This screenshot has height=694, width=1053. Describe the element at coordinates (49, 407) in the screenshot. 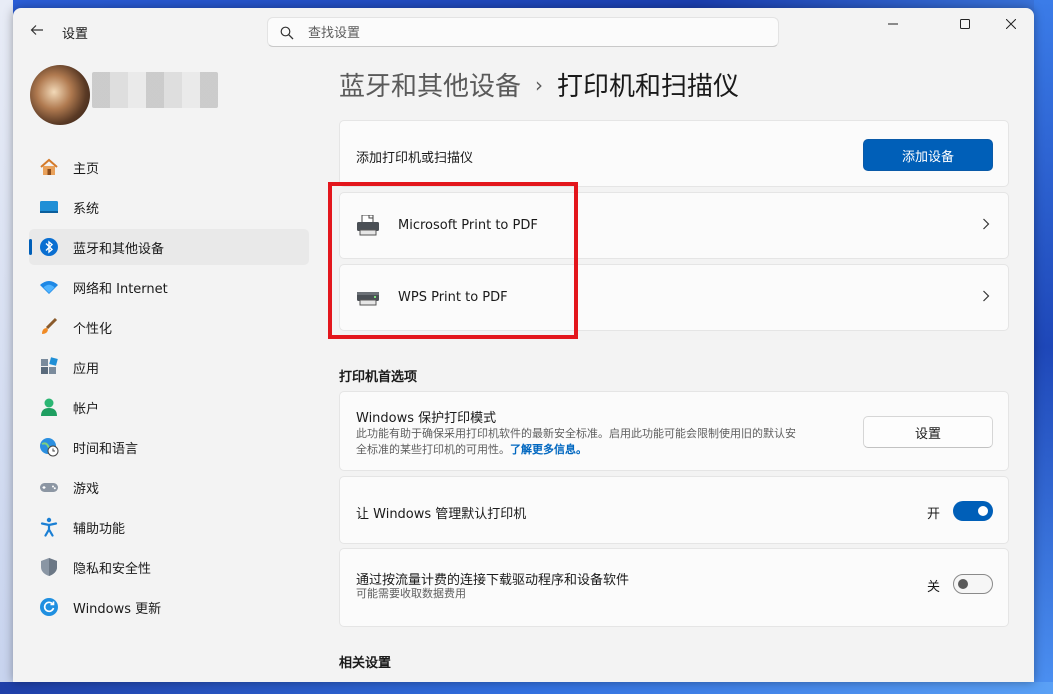

I see `account-icon` at that location.